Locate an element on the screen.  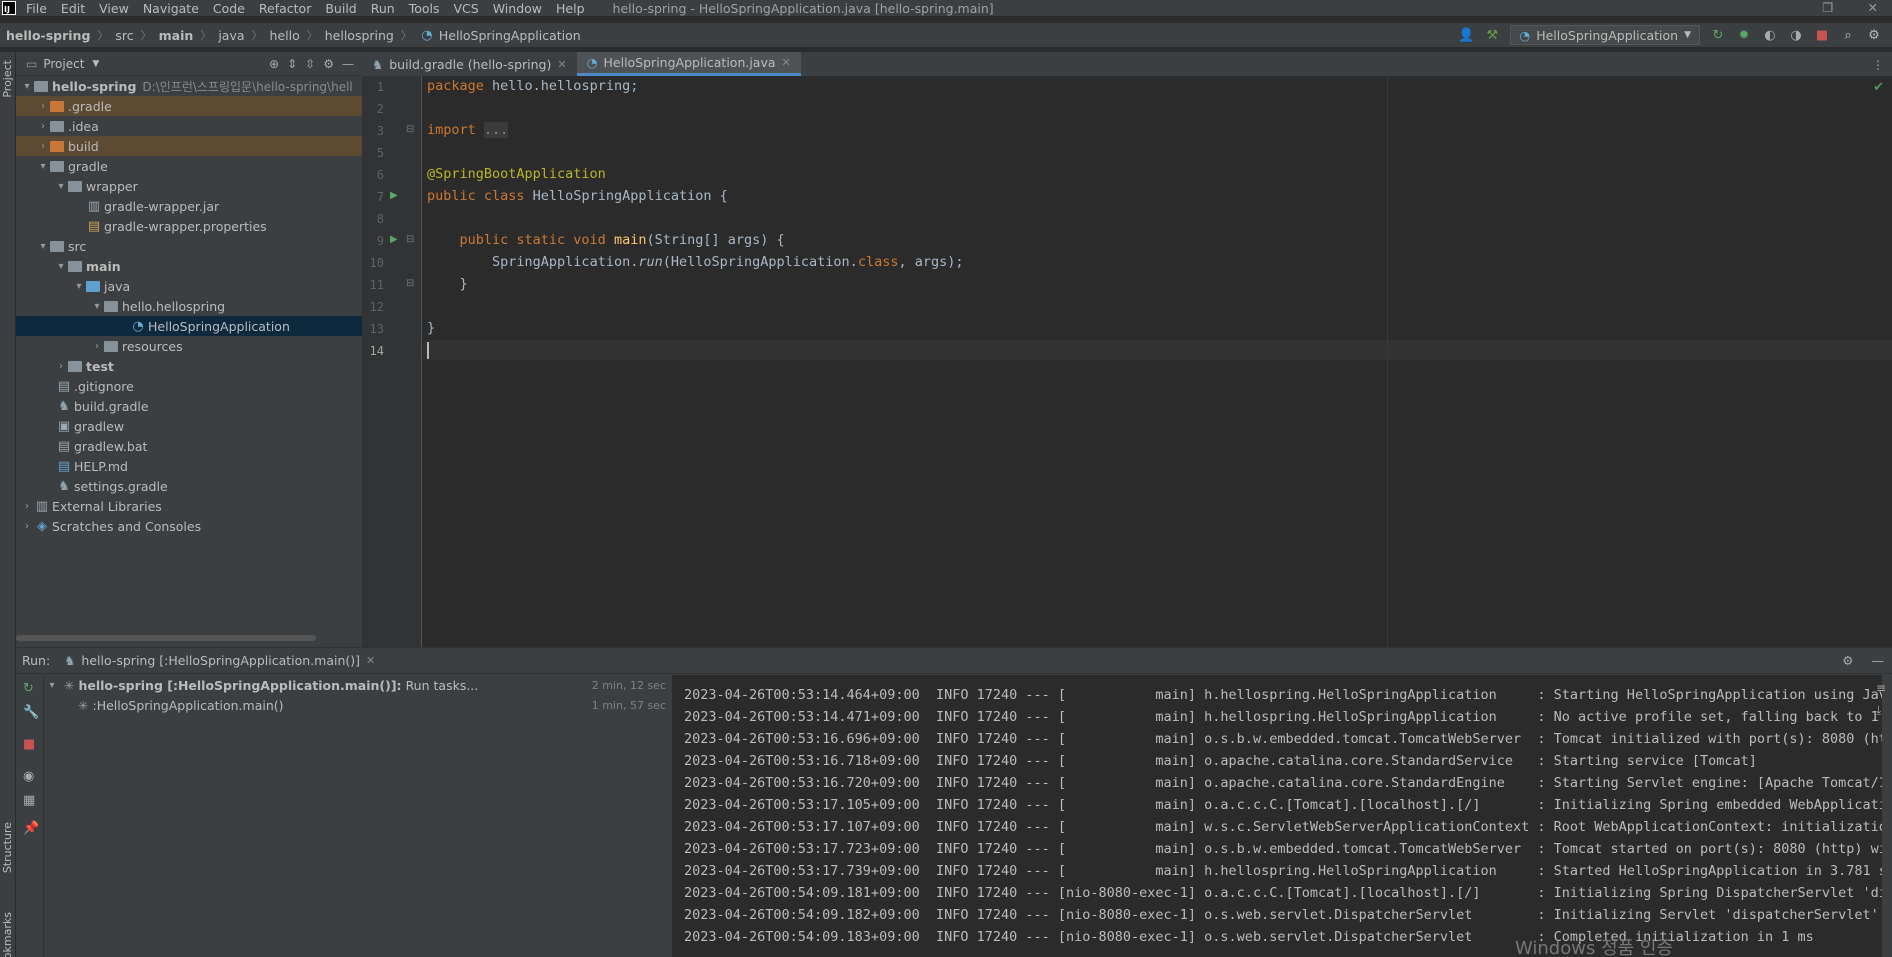
tree-item-selected: ◔ HelloSpringApplication is located at coordinates (189, 326).